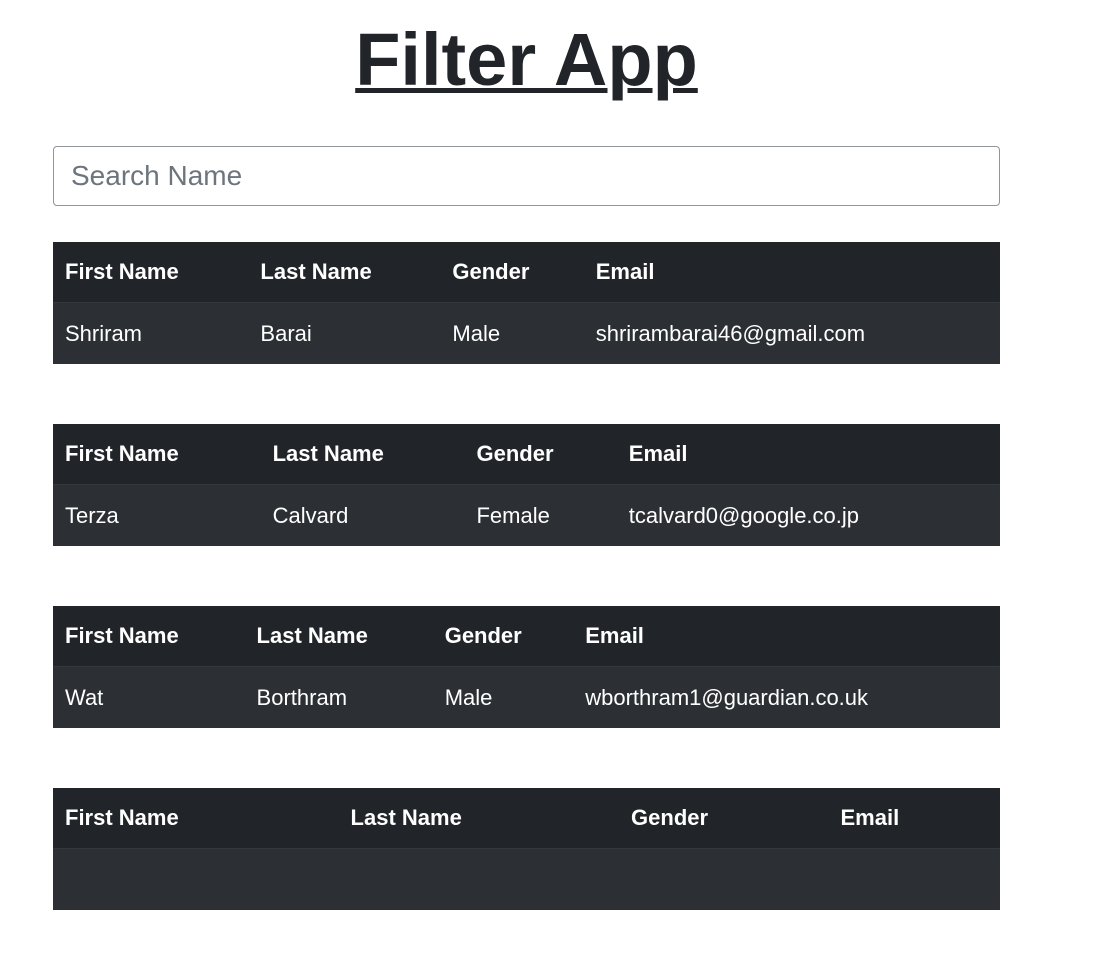 This screenshot has width=1108, height=970. What do you see at coordinates (338, 697) in the screenshot?
I see `last-name-cell: Borthram` at bounding box center [338, 697].